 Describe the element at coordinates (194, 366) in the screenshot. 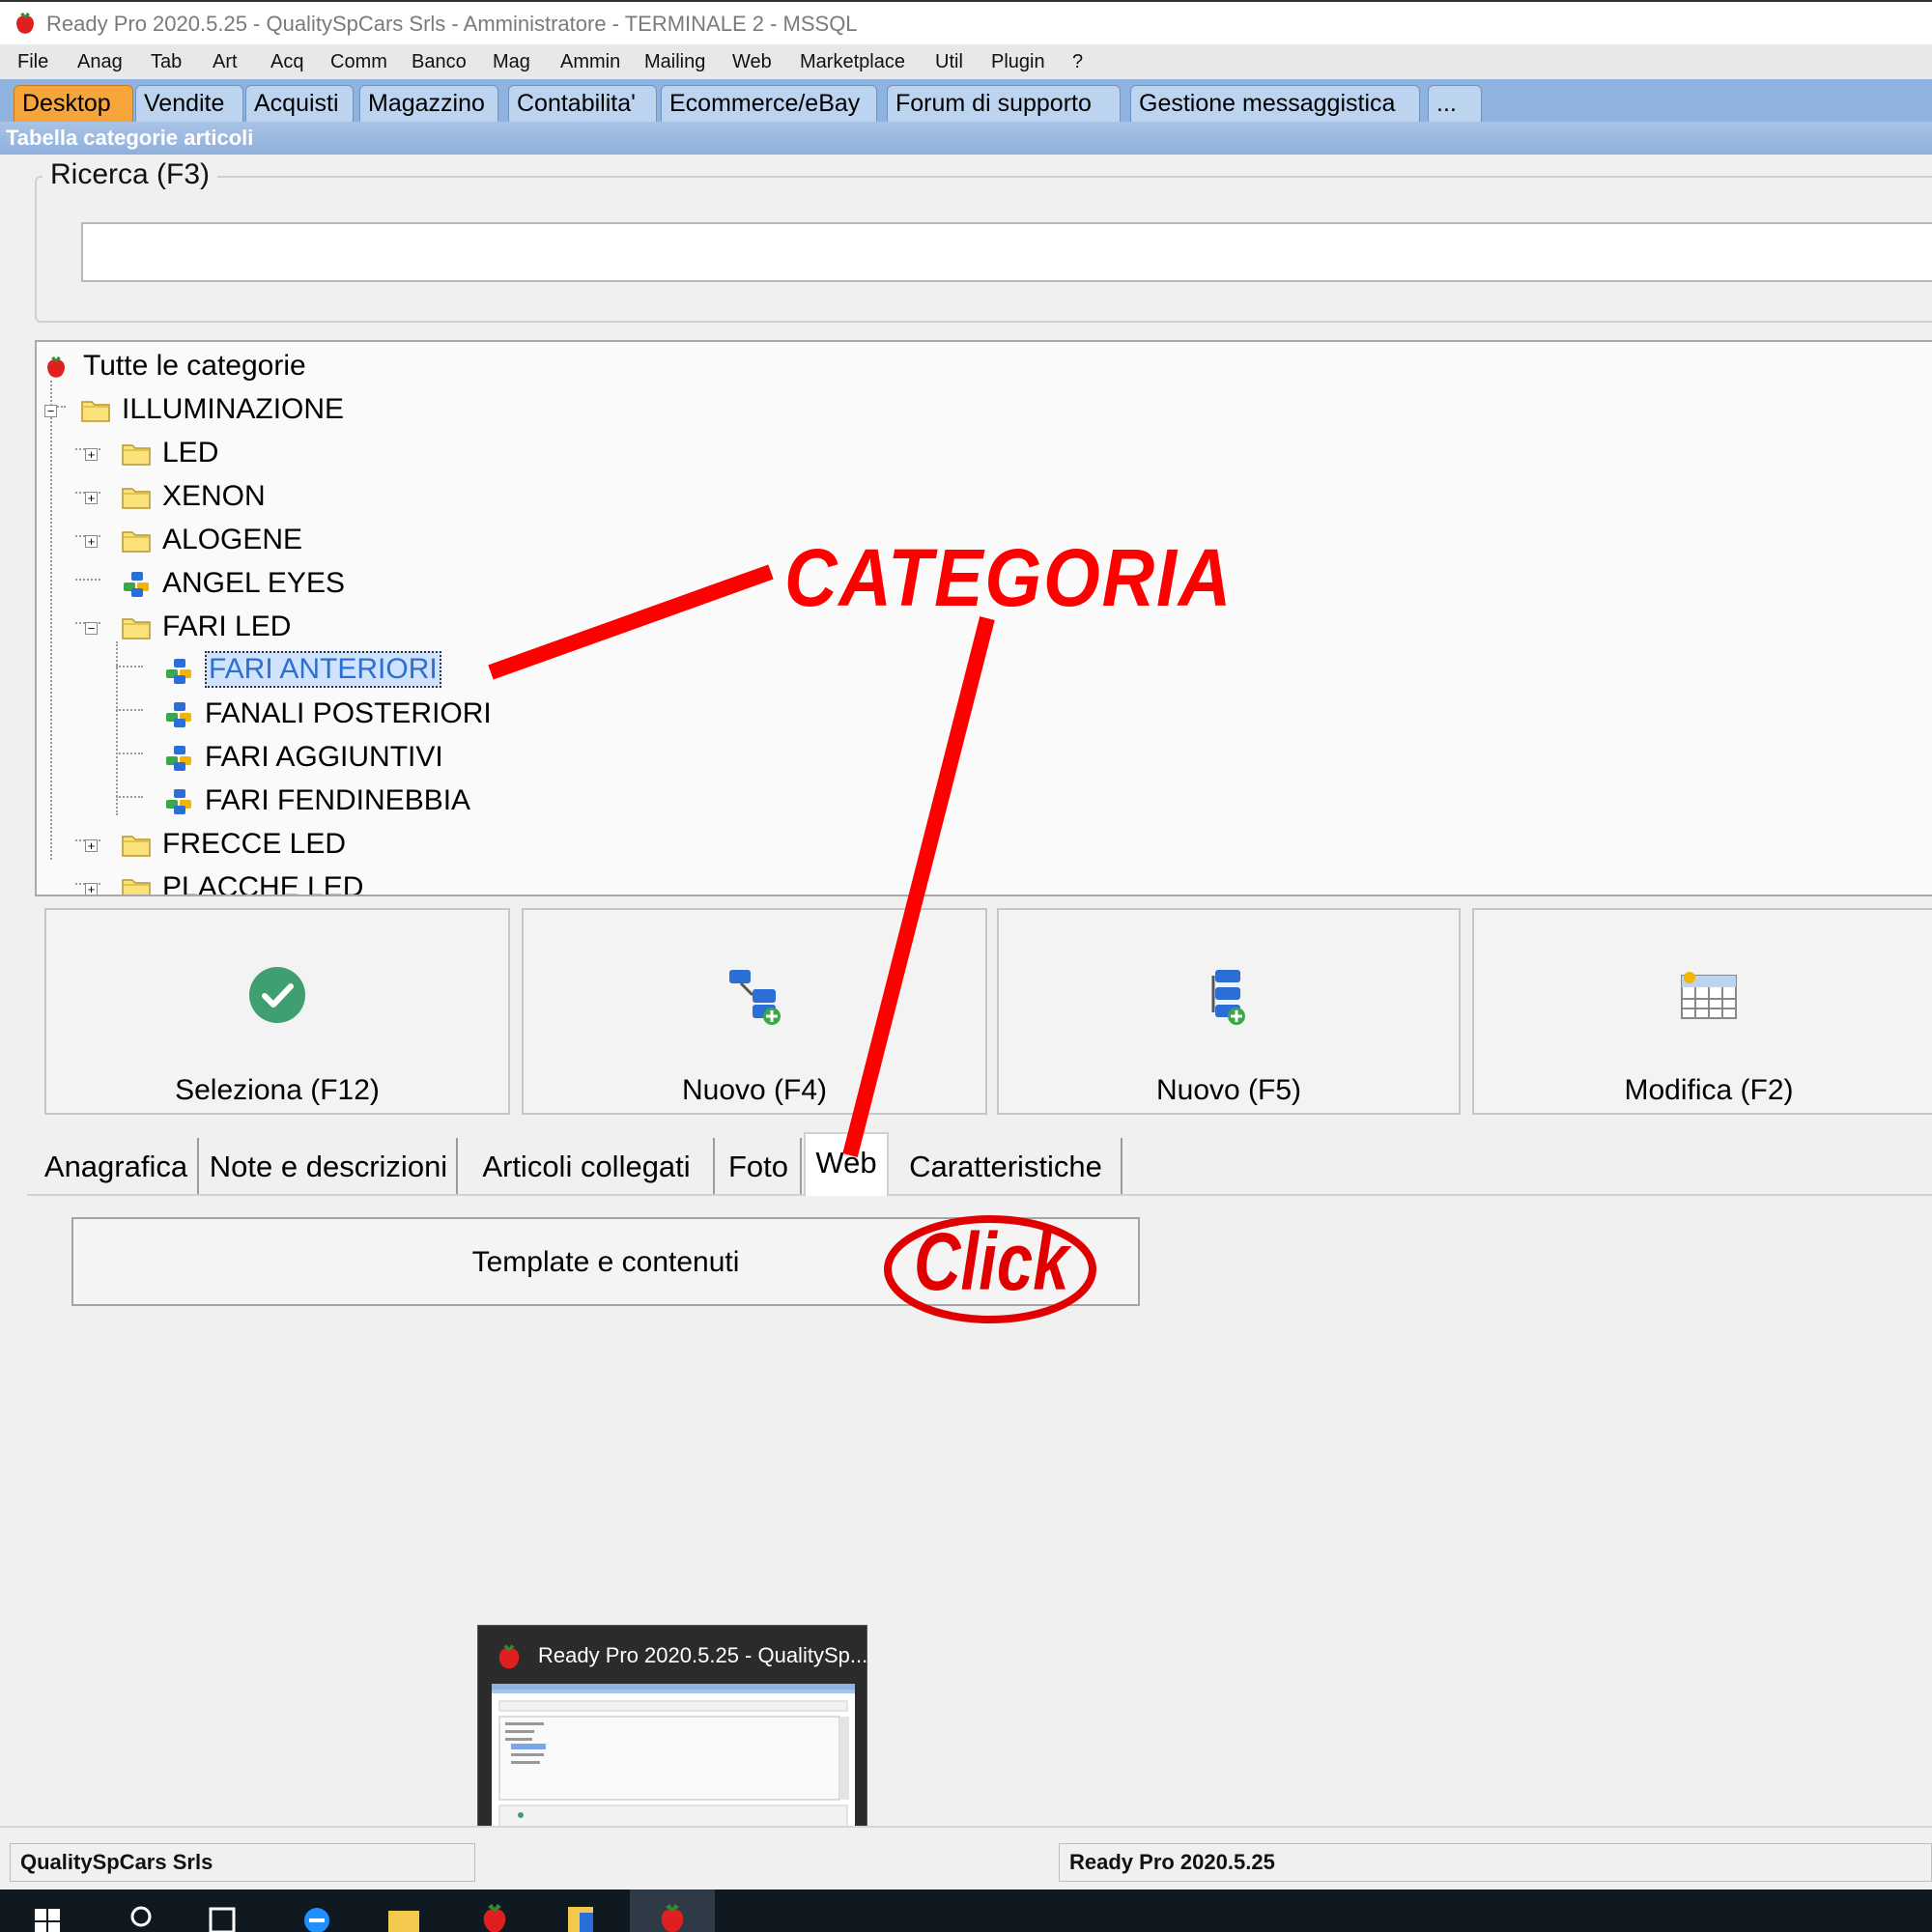

I see `tree-node-label: Tutte le categorie` at that location.